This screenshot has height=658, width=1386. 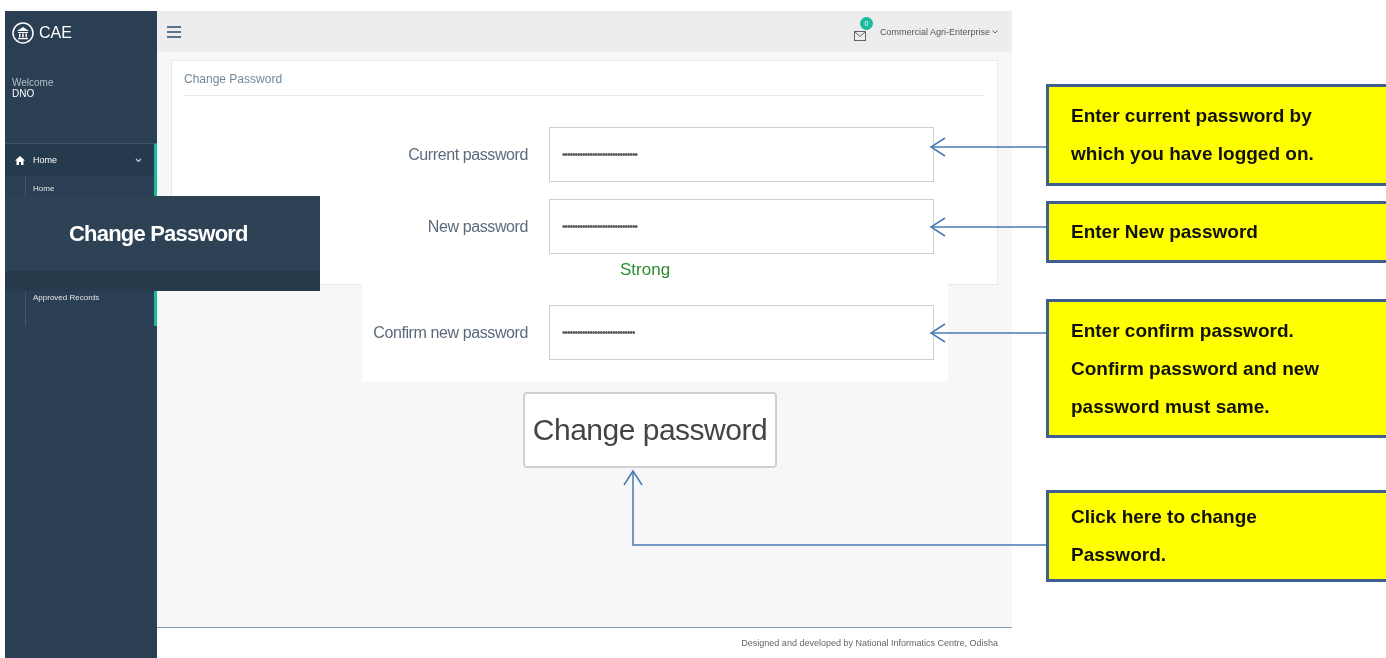 What do you see at coordinates (174, 31) in the screenshot?
I see `menu-icon` at bounding box center [174, 31].